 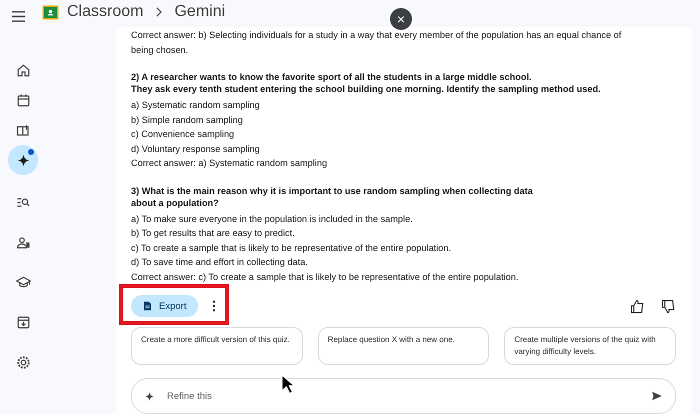 I want to click on option-text: b) Simple random sampling, so click(x=187, y=120).